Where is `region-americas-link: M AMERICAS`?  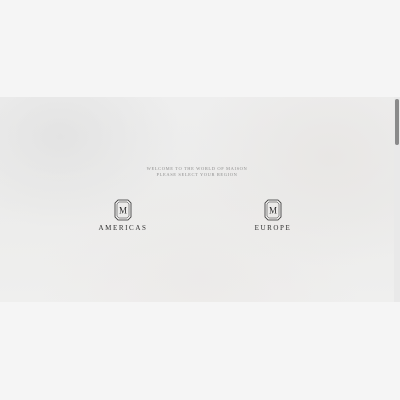
region-americas-link: M AMERICAS is located at coordinates (123, 215).